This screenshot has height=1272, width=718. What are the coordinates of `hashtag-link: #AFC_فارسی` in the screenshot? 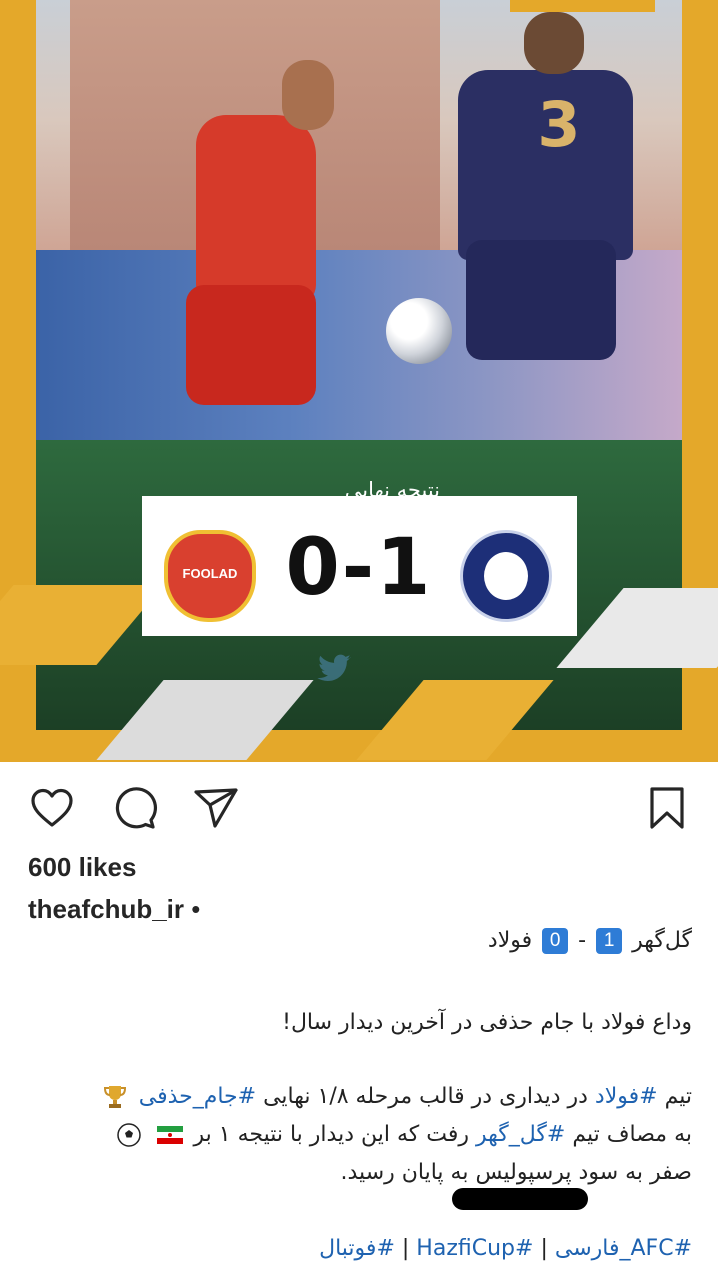 It's located at (623, 1248).